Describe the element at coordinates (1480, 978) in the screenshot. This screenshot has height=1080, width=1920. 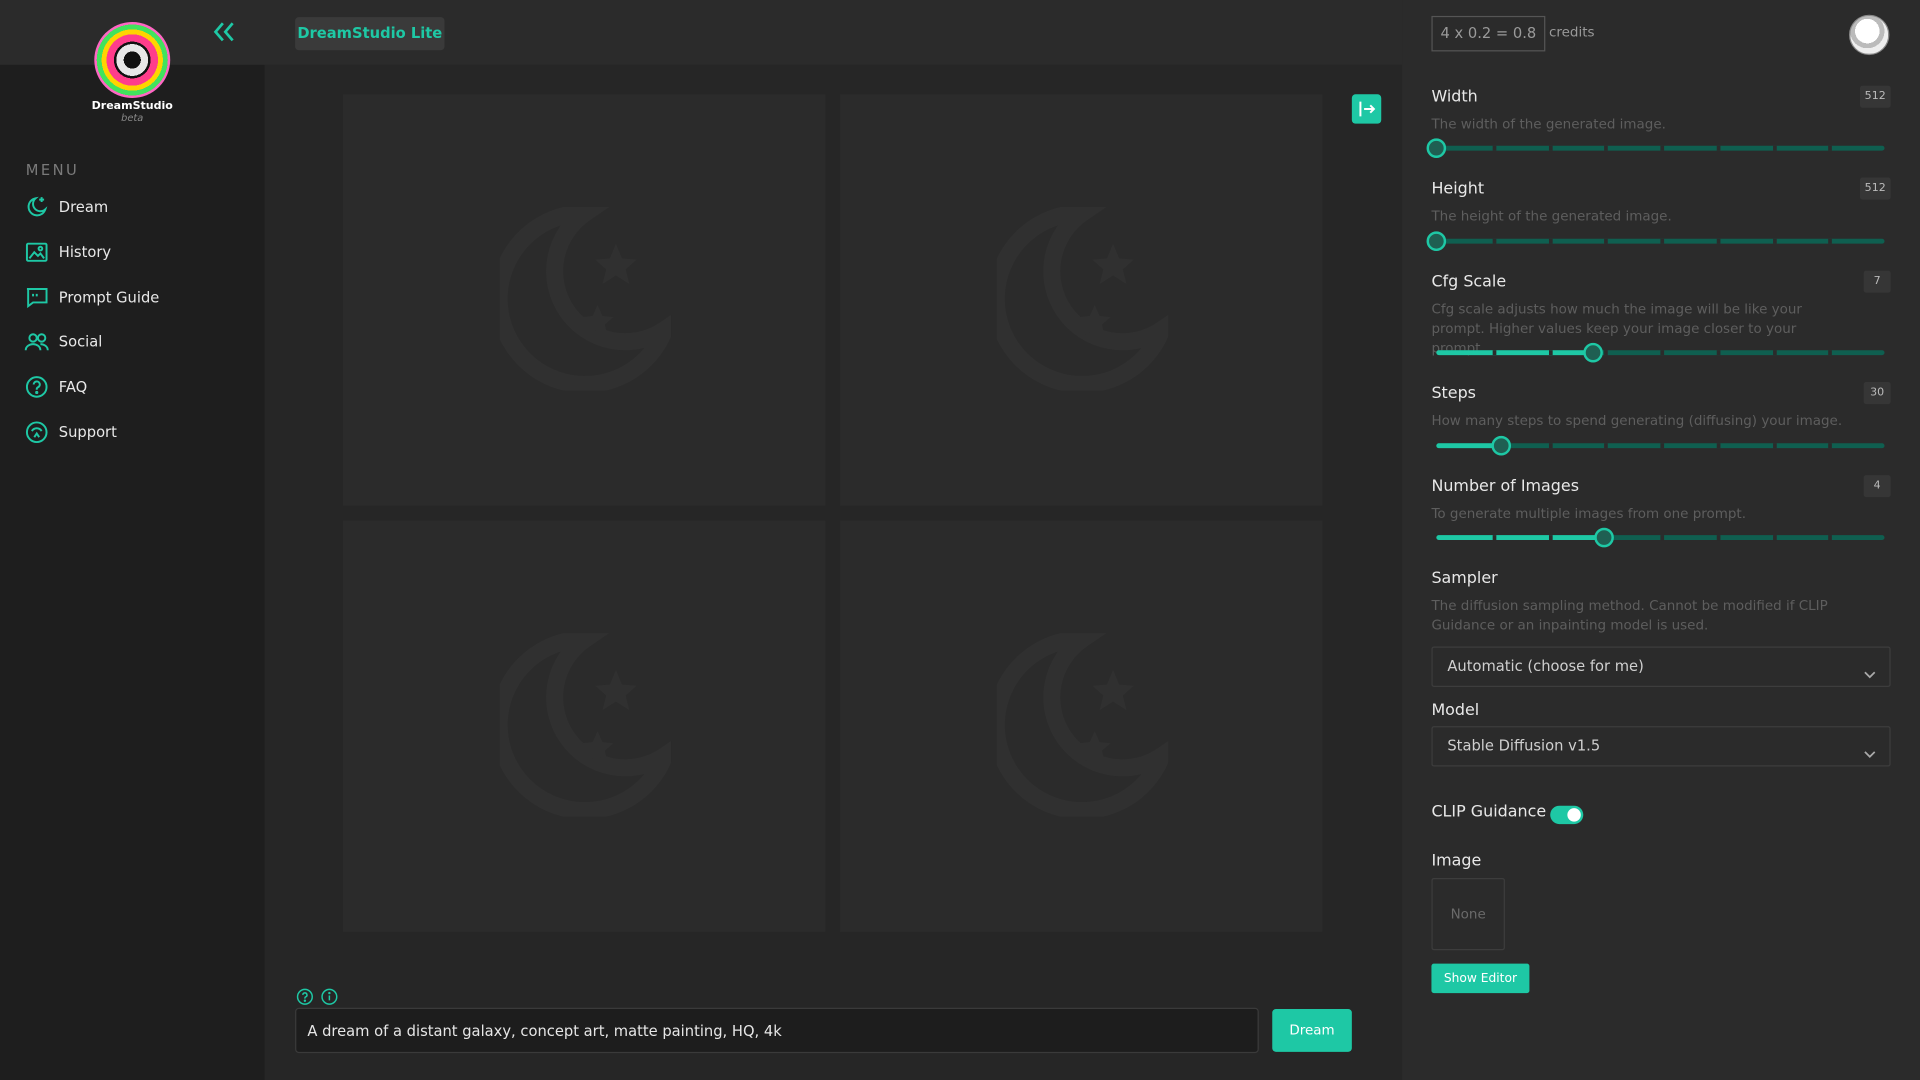
I see `show-editor-button: Show Editor` at that location.